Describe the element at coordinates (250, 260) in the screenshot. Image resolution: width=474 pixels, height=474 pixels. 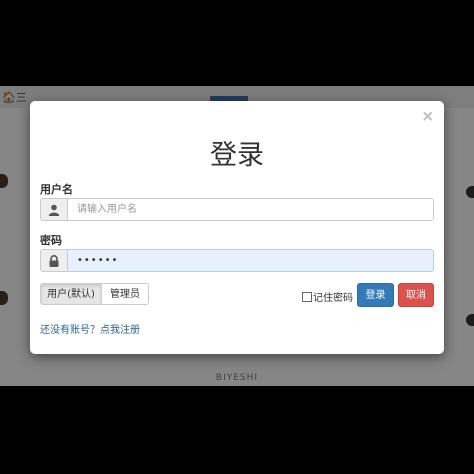
I see `password-input: ••••••` at that location.